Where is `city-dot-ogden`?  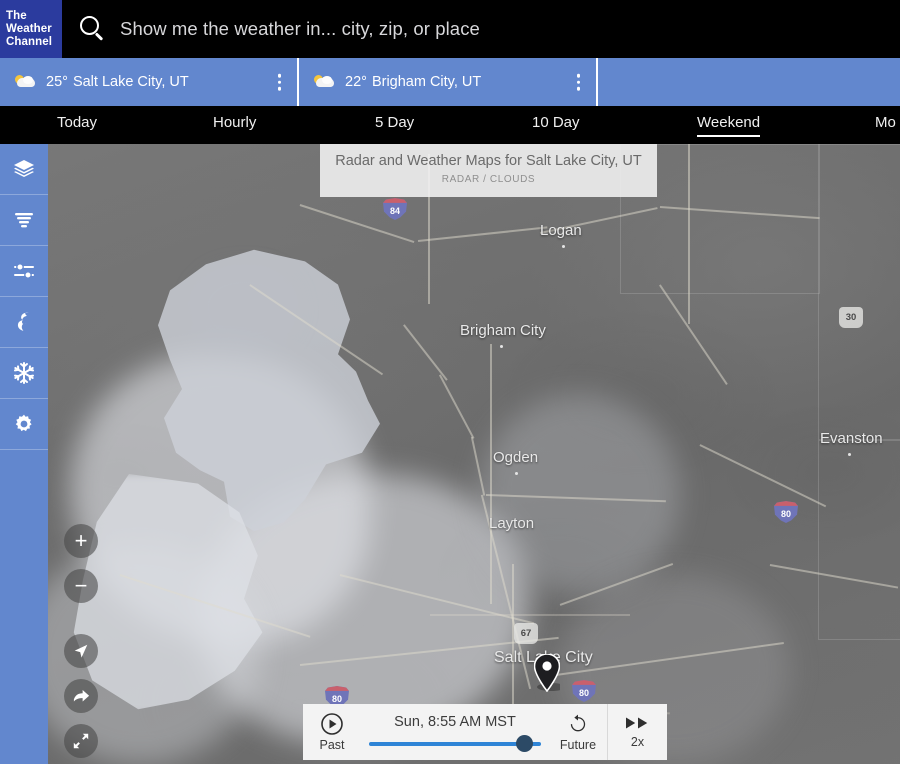 city-dot-ogden is located at coordinates (516, 473).